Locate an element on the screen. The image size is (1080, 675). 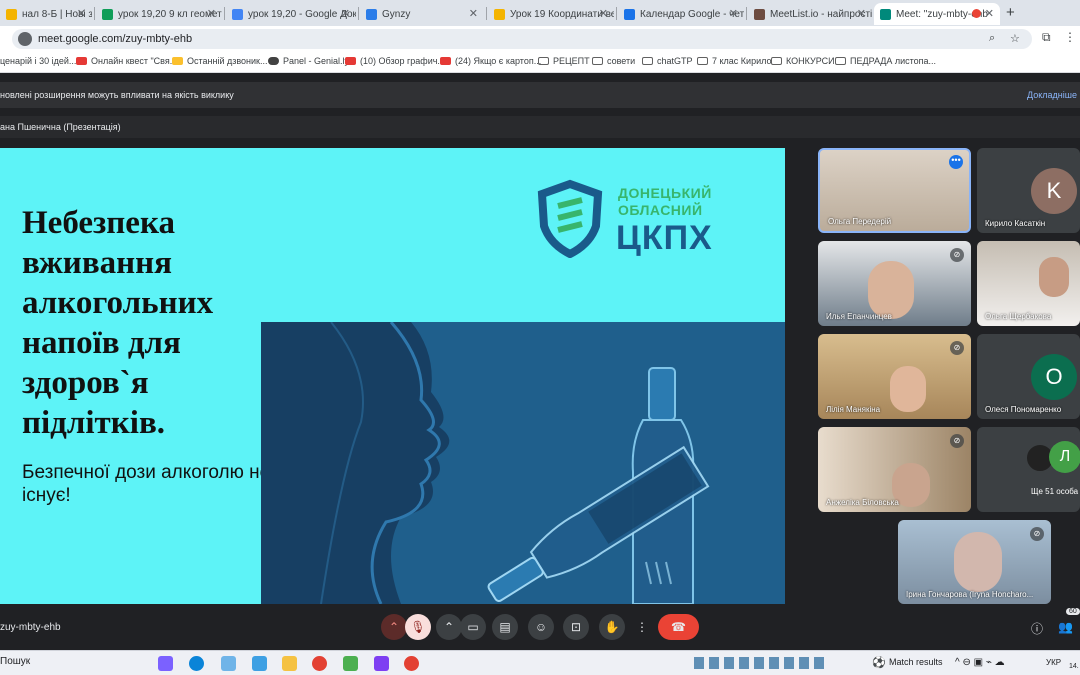
participant-name: Анжеліка Біловська is located at coordinates (862, 502).